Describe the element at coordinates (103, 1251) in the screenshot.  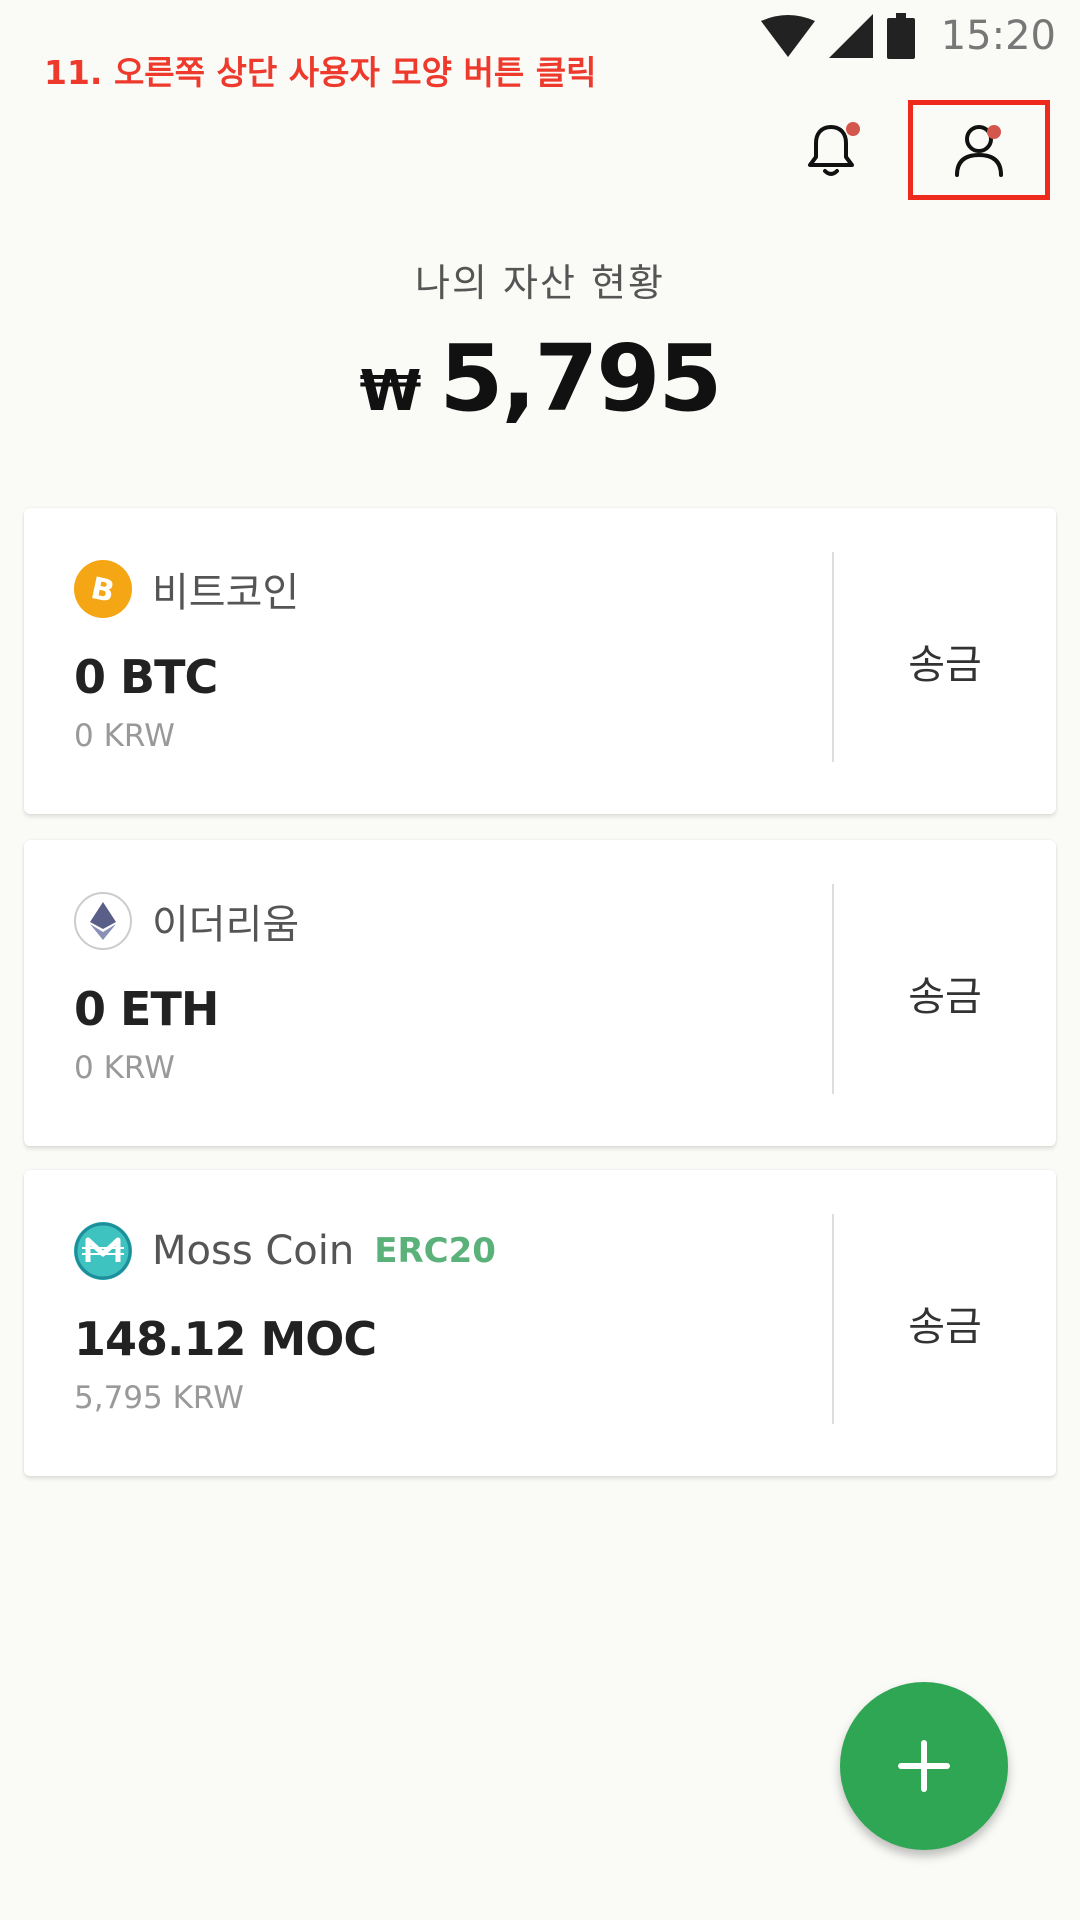
I see `mosscoin-icon` at that location.